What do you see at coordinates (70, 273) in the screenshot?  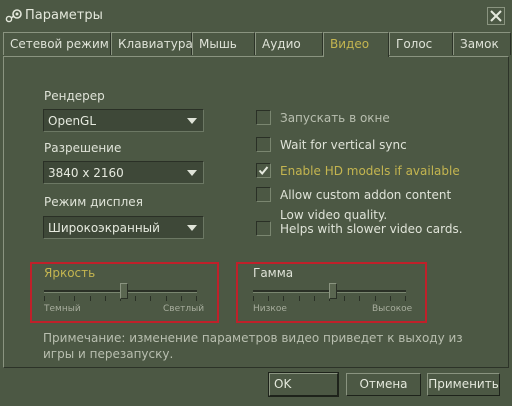 I see `brightness-label: Яркость` at bounding box center [70, 273].